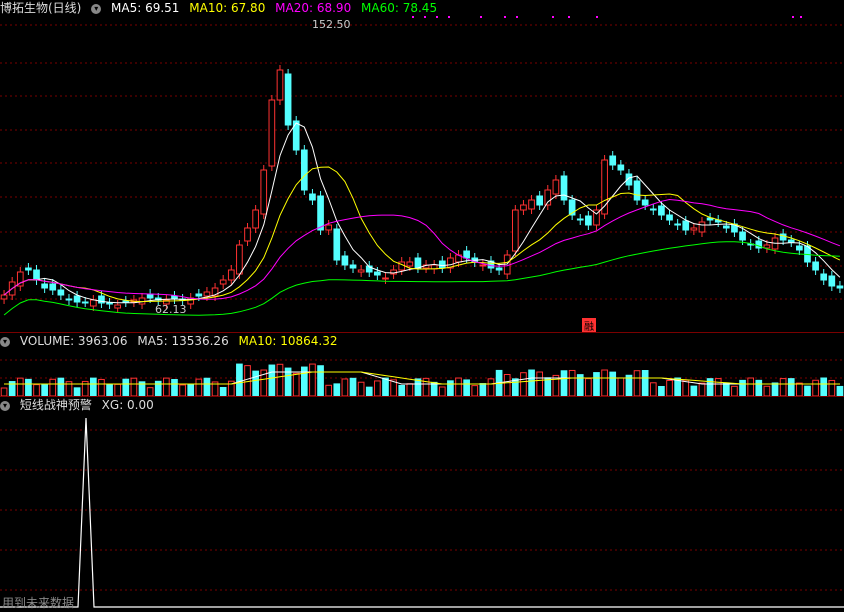  I want to click on volume-ma5-label: MA5: 13536.26, so click(183, 341).